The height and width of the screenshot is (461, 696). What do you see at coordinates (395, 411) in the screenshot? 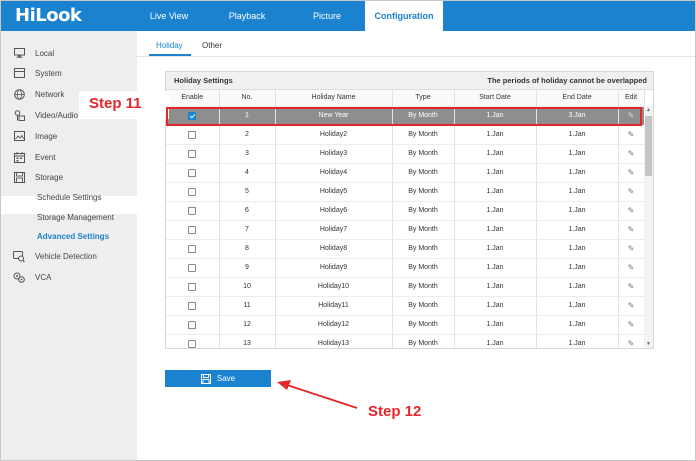
I see `step12-label: Step 12` at bounding box center [395, 411].